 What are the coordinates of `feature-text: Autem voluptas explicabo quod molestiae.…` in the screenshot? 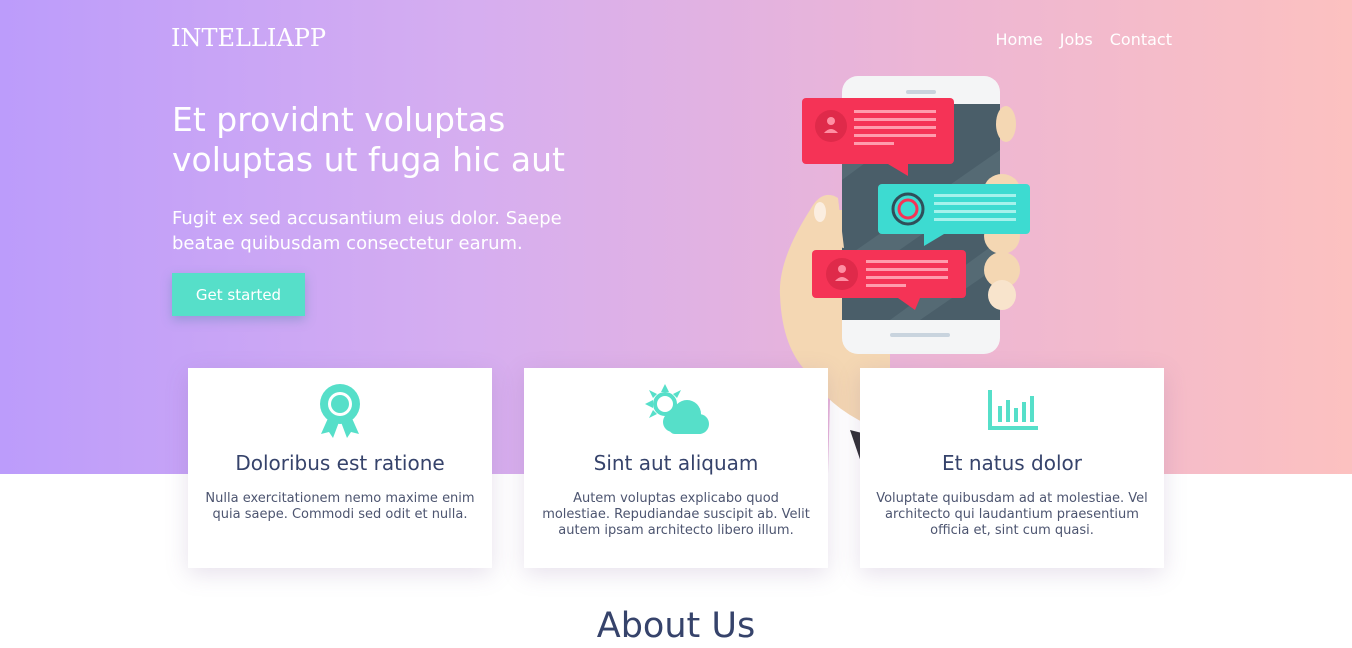 It's located at (676, 514).